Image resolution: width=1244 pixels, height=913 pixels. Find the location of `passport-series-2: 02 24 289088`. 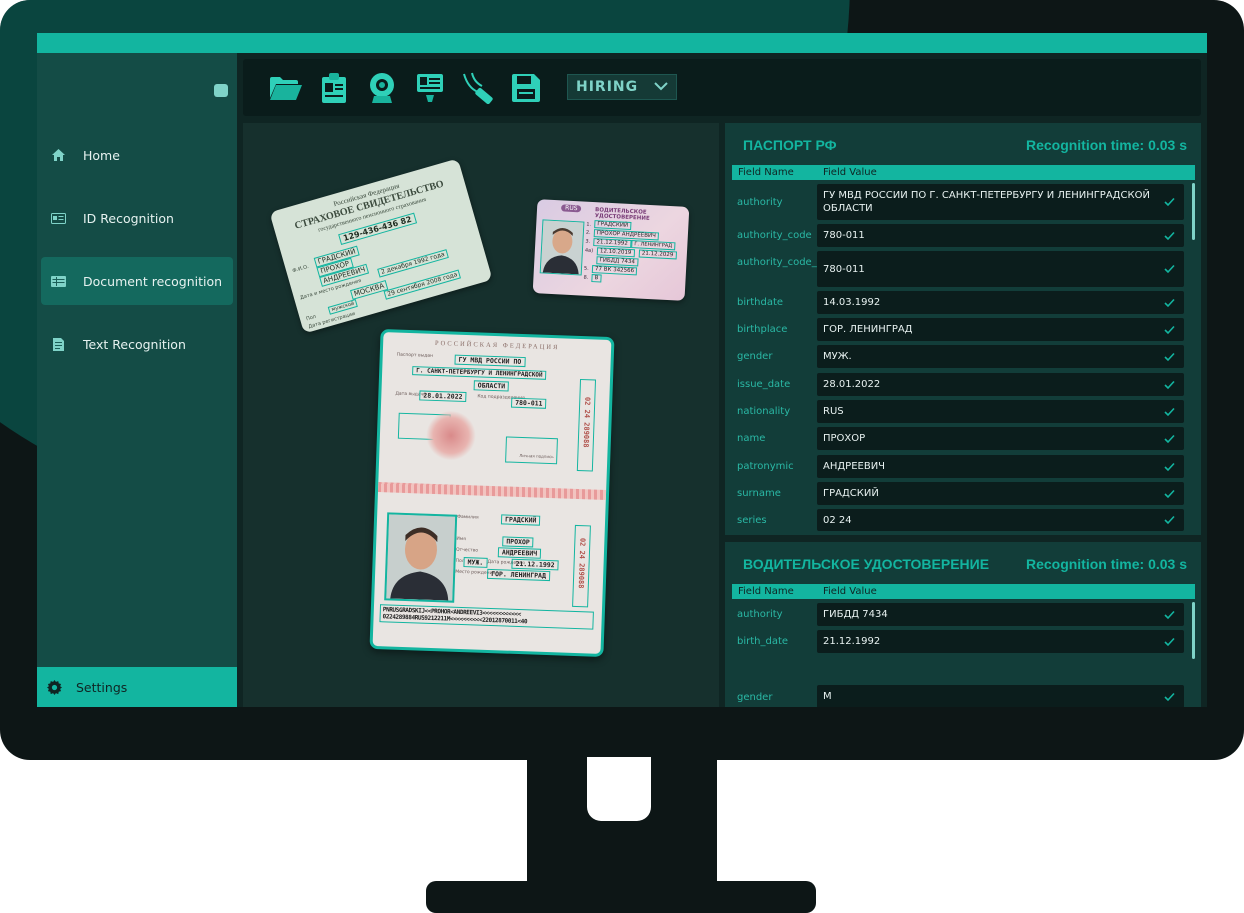

passport-series-2: 02 24 289088 is located at coordinates (581, 563).